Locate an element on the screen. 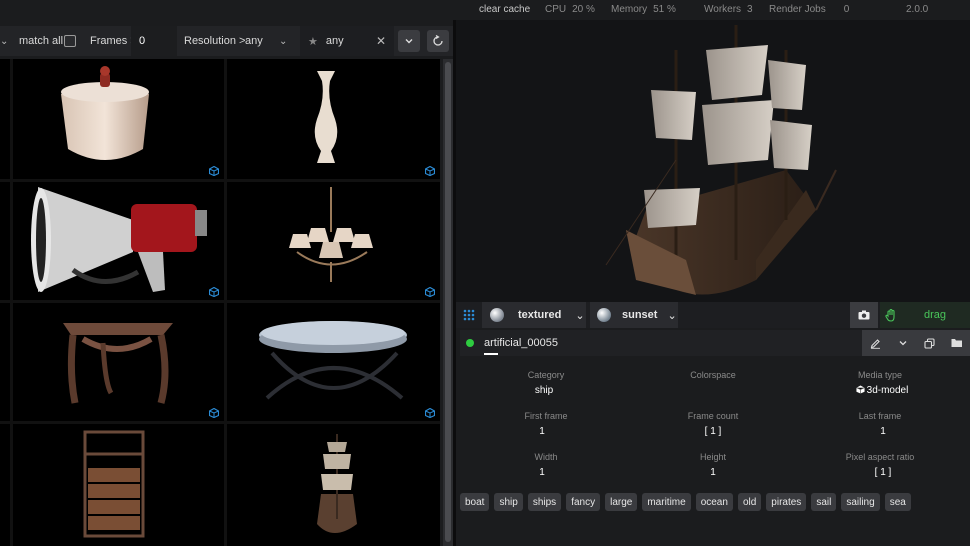  render-jobs-value: 0 is located at coordinates (846, 9).